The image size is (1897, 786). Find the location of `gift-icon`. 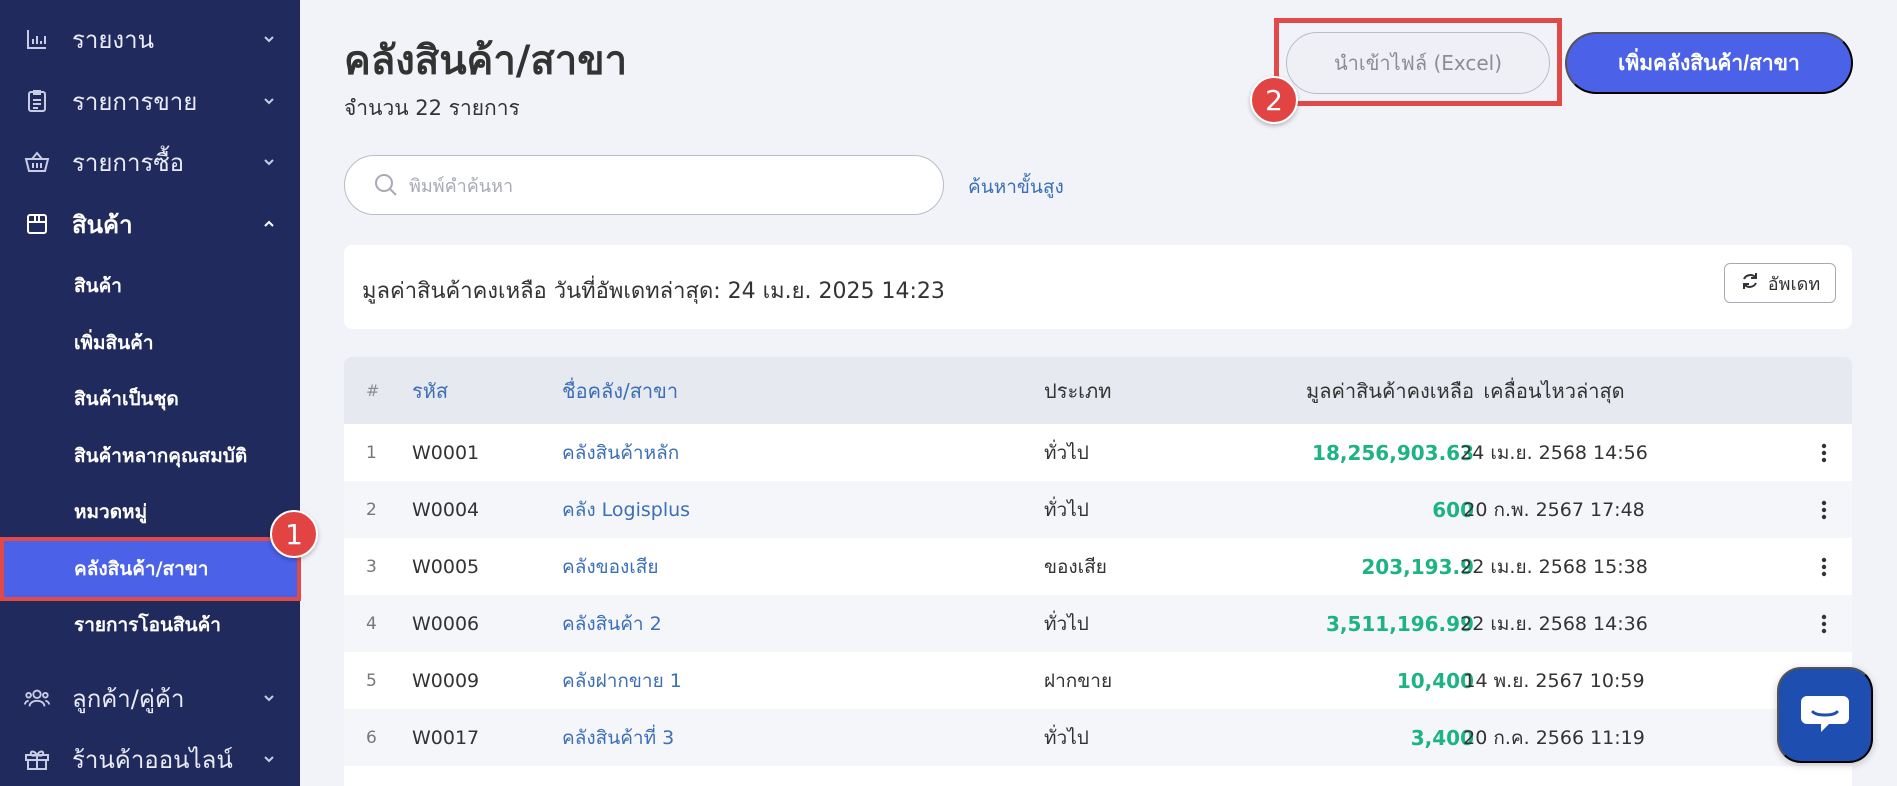

gift-icon is located at coordinates (37, 759).